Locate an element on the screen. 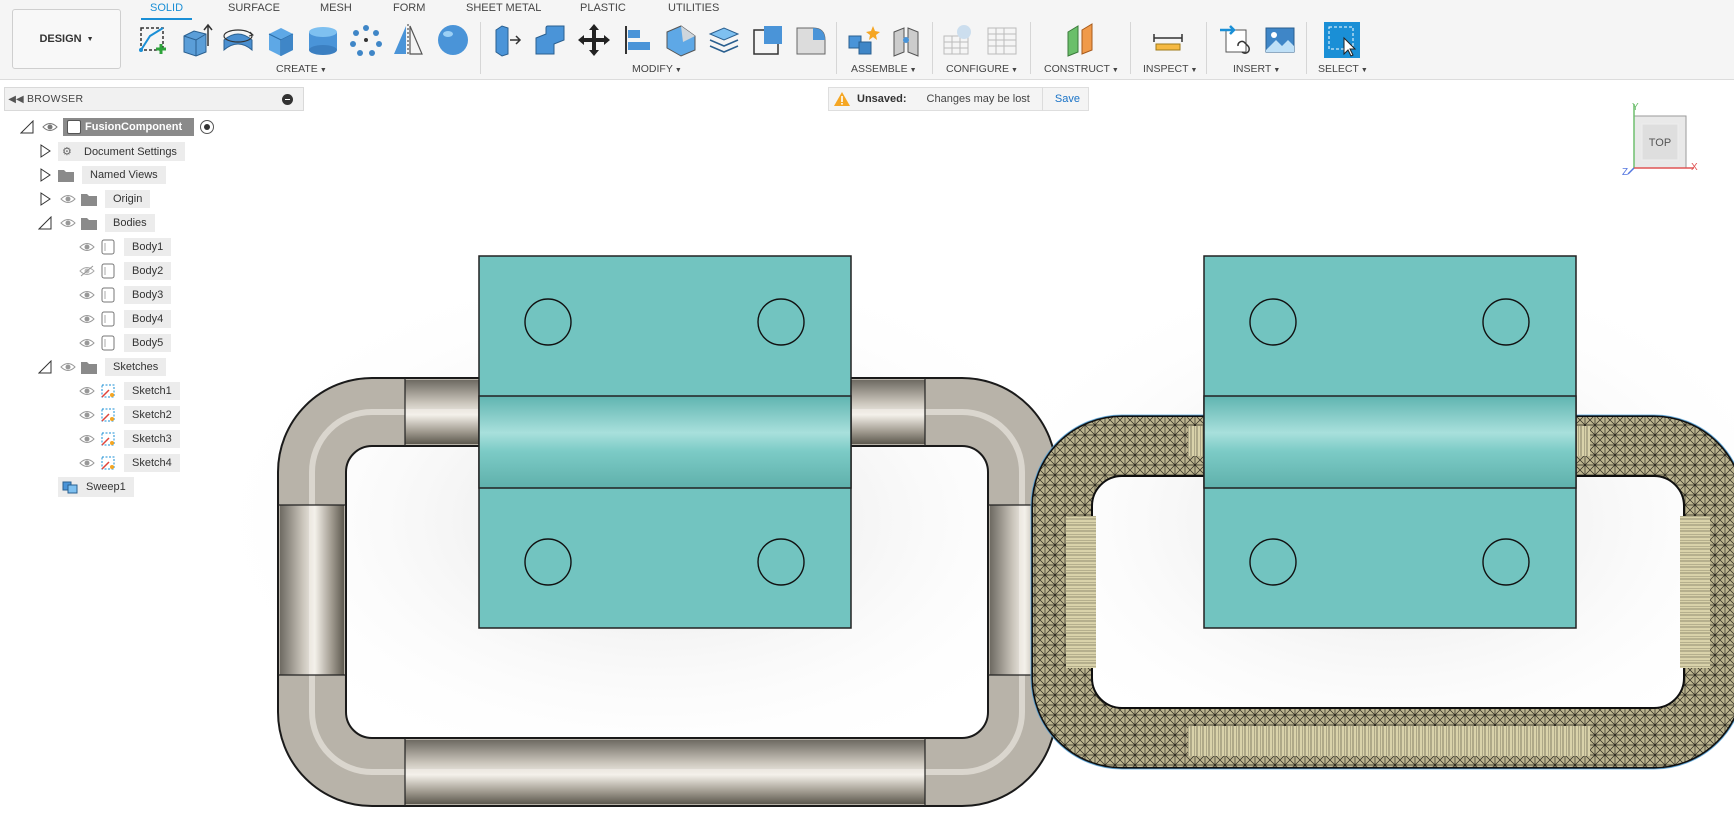  scale-icon is located at coordinates (768, 40).